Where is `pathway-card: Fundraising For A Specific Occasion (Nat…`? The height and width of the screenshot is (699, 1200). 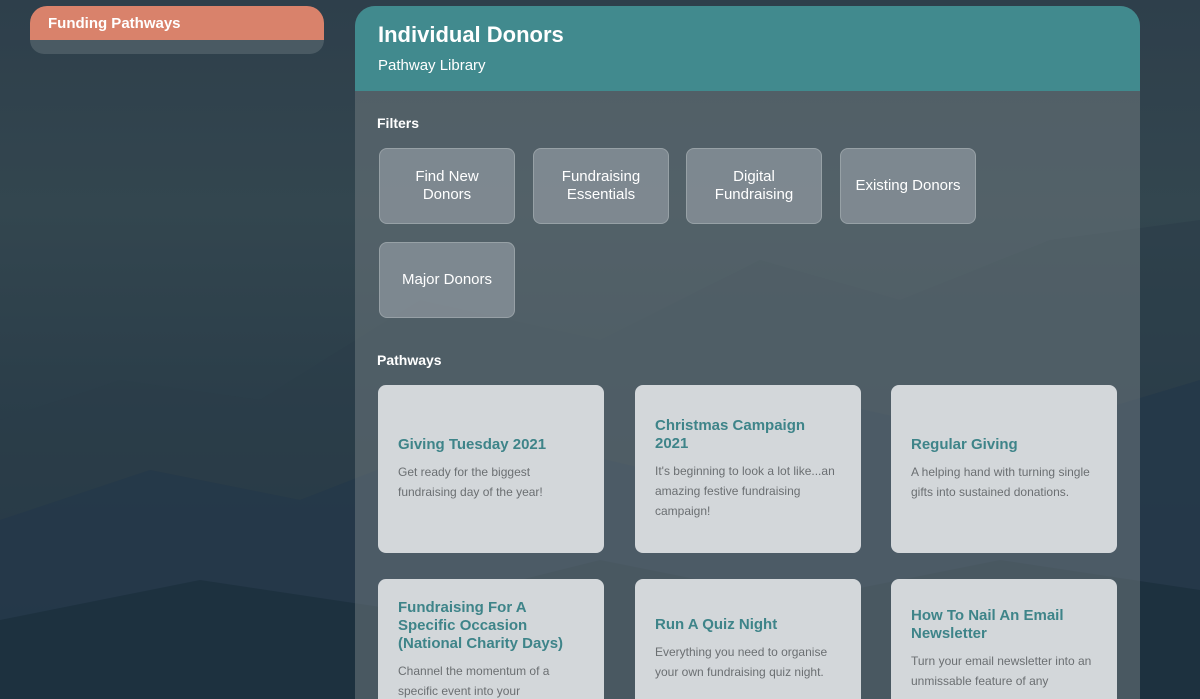 pathway-card: Fundraising For A Specific Occasion (Nat… is located at coordinates (491, 639).